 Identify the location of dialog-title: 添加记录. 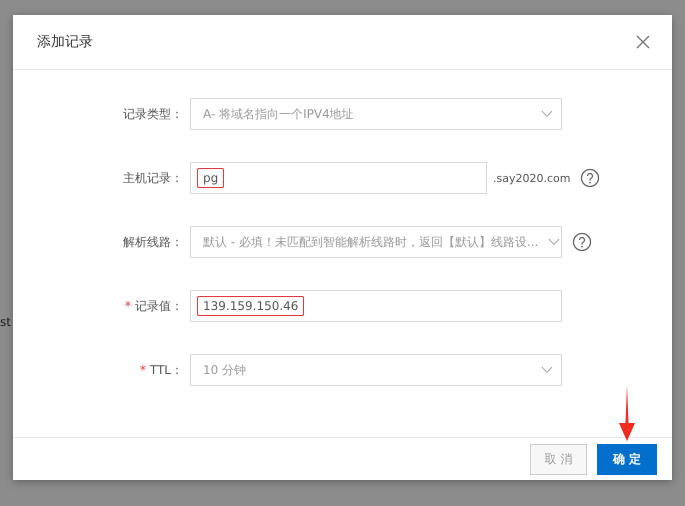
(65, 42).